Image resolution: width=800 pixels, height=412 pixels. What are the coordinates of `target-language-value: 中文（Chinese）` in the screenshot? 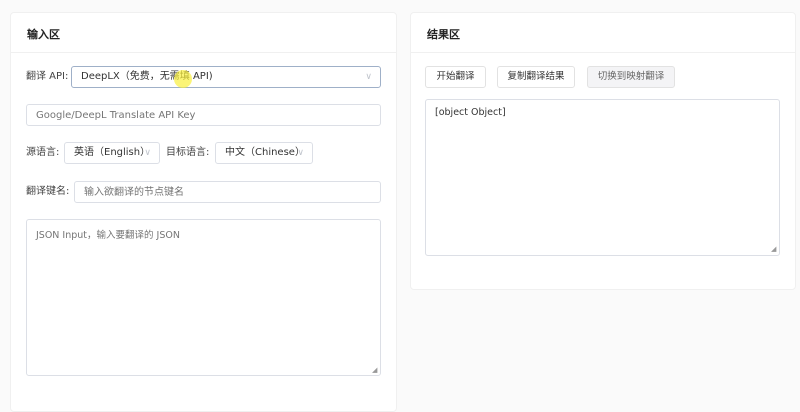 It's located at (265, 152).